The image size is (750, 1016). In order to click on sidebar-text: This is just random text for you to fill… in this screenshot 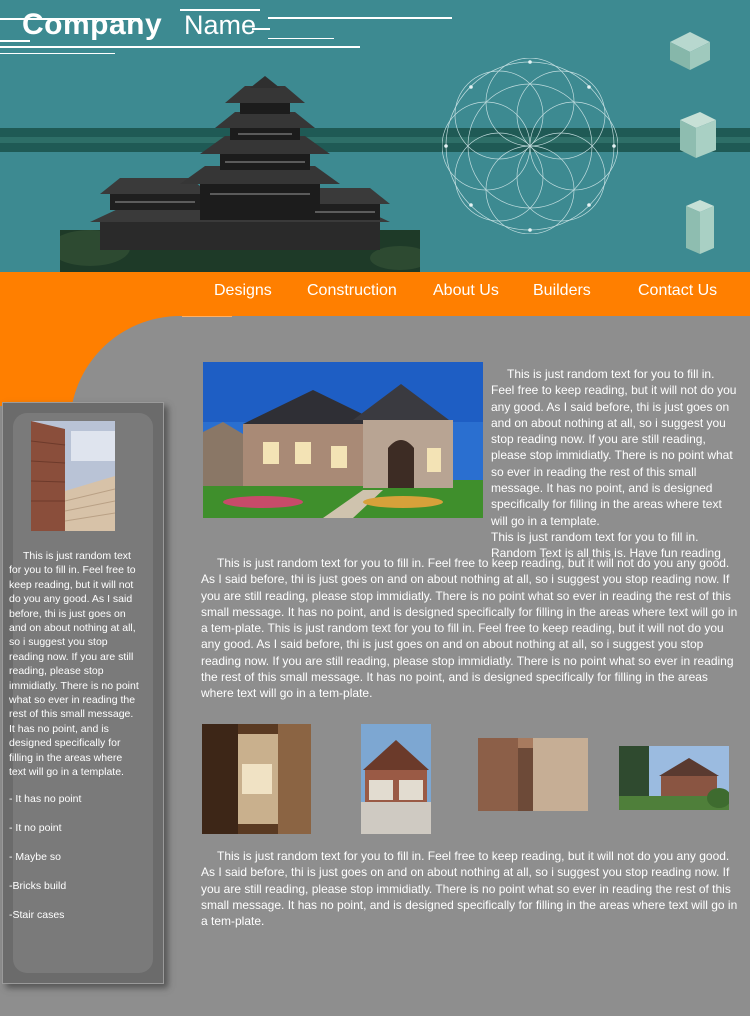, I will do `click(75, 664)`.